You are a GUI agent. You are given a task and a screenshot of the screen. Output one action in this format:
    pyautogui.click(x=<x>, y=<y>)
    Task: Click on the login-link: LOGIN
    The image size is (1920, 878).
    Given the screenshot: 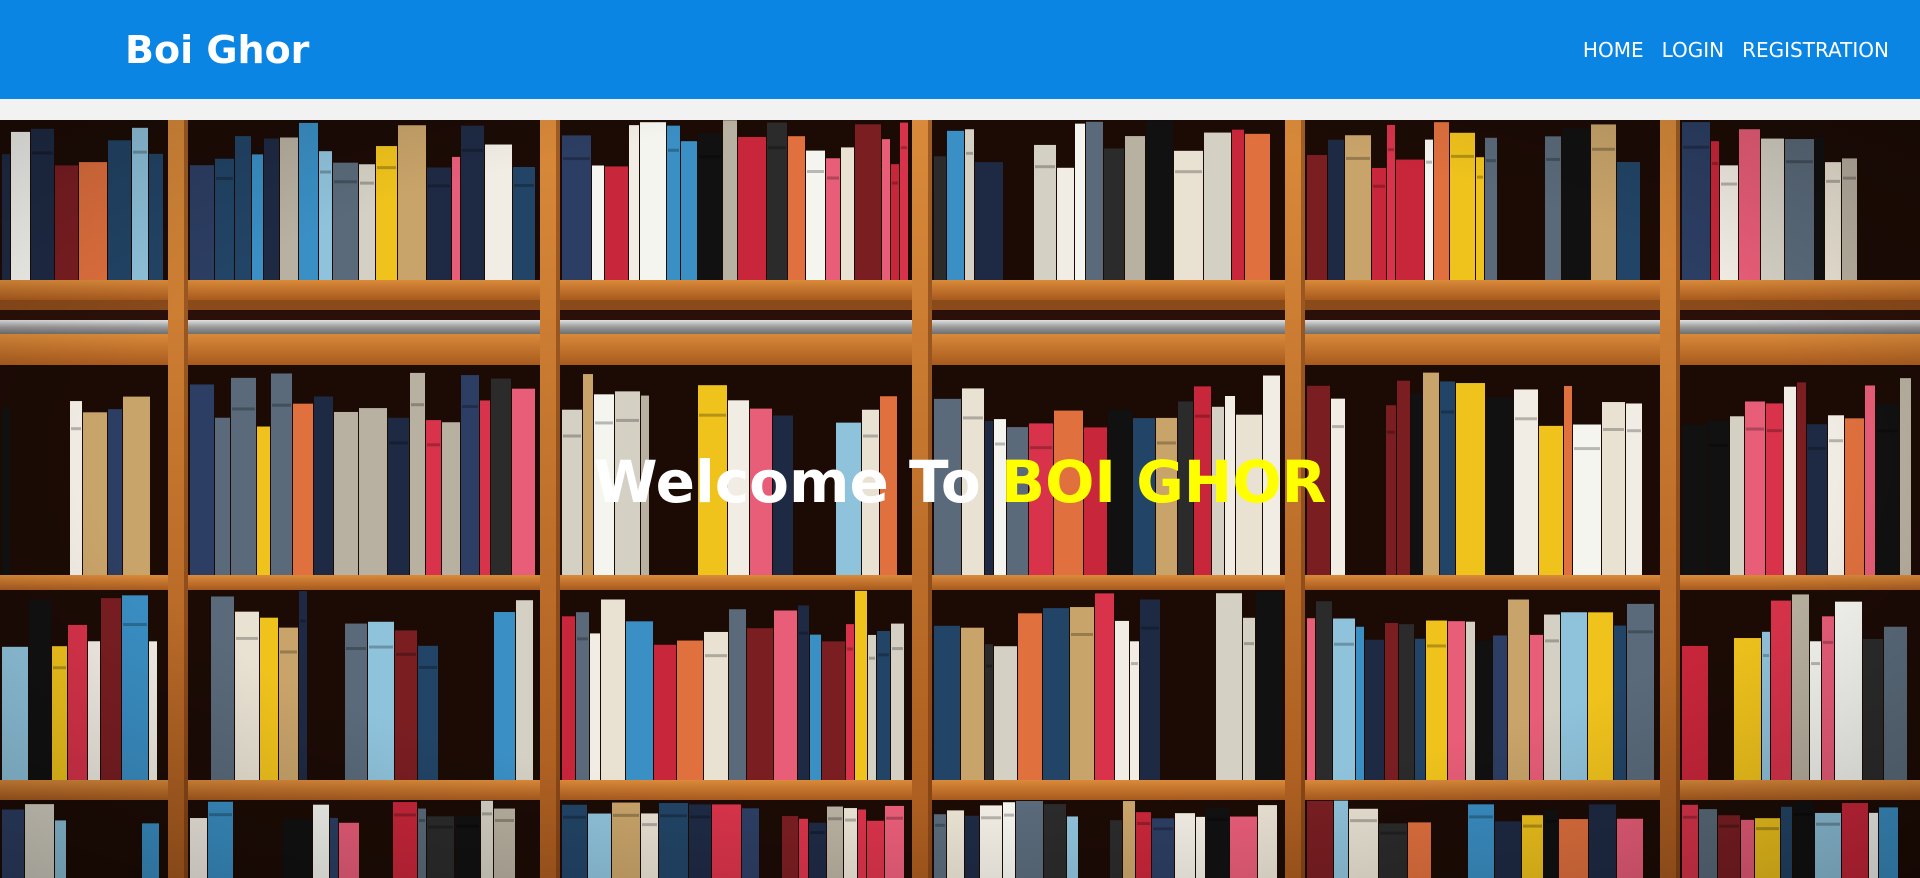 What is the action you would take?
    pyautogui.click(x=1693, y=50)
    